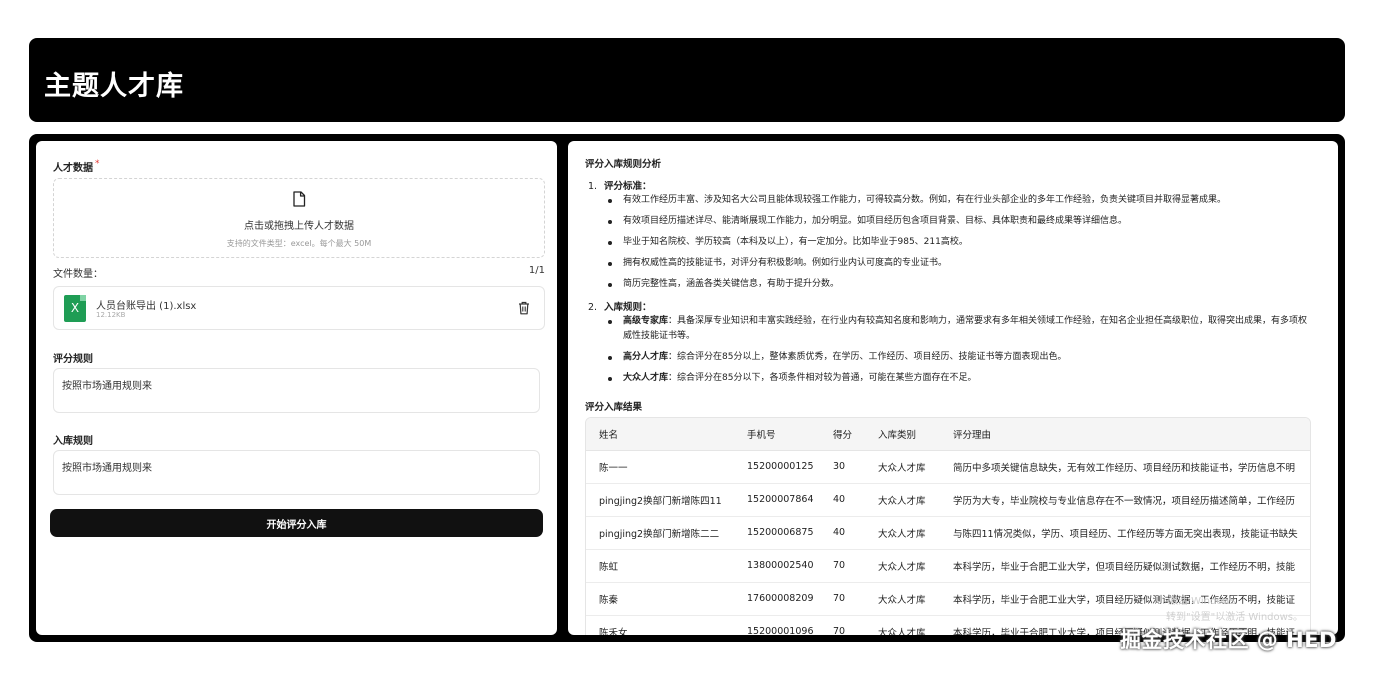 This screenshot has height=673, width=1376. What do you see at coordinates (146, 306) in the screenshot?
I see `file-name: 人员台账导出 (1).xlsx` at bounding box center [146, 306].